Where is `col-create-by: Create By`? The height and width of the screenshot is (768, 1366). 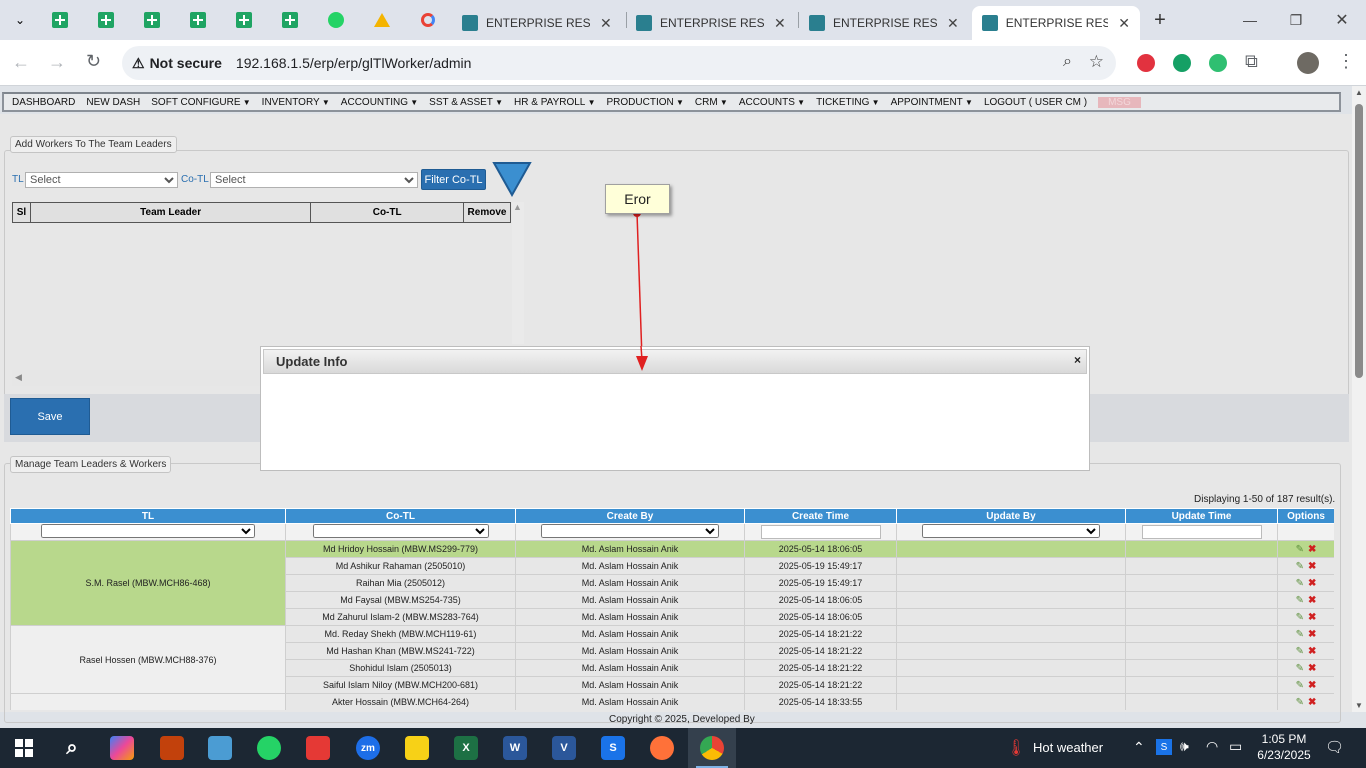
col-create-by: Create By is located at coordinates (630, 516).